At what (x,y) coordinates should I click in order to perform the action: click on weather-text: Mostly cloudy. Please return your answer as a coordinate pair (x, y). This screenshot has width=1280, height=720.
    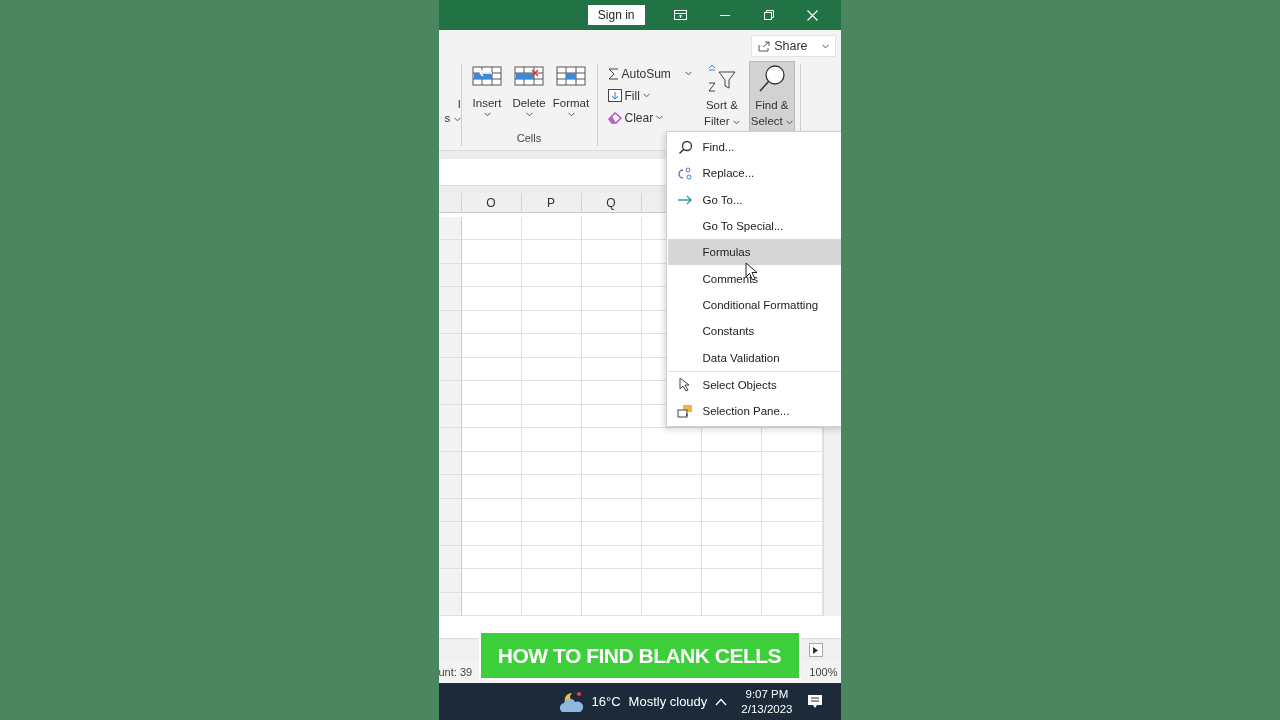
    Looking at the image, I should click on (668, 701).